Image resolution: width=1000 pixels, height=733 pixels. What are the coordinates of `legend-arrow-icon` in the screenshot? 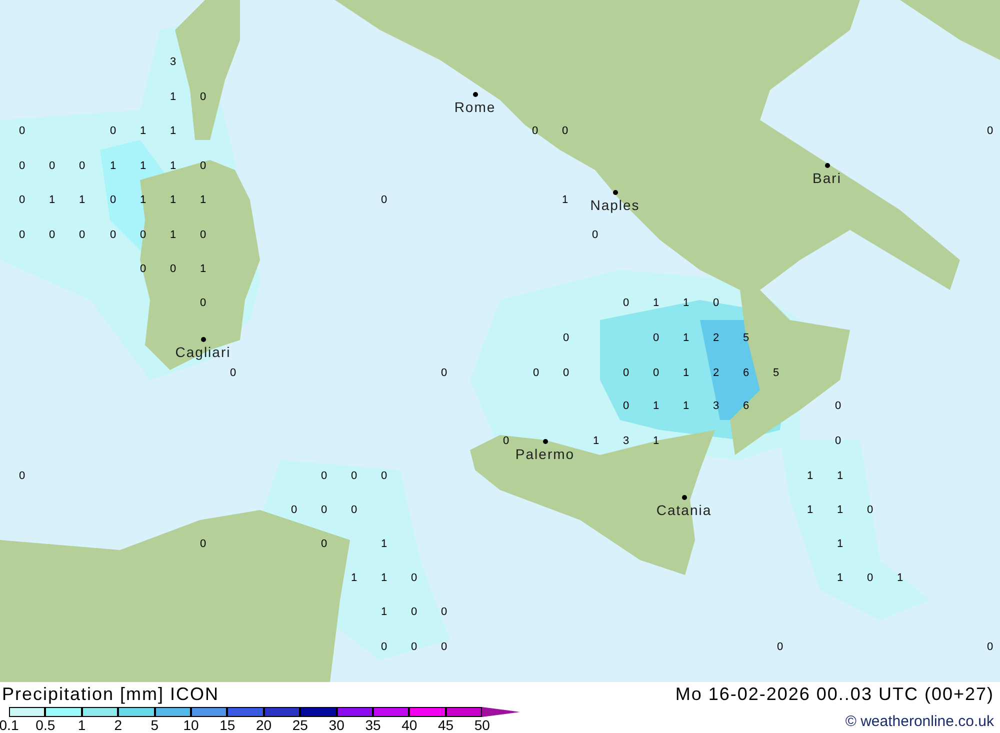 It's located at (501, 712).